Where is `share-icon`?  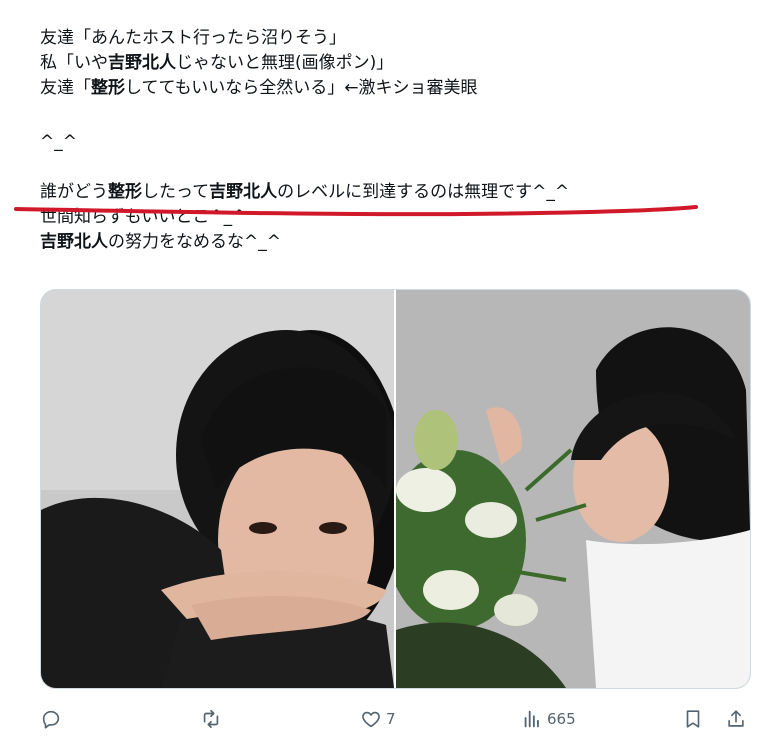
share-icon is located at coordinates (736, 718).